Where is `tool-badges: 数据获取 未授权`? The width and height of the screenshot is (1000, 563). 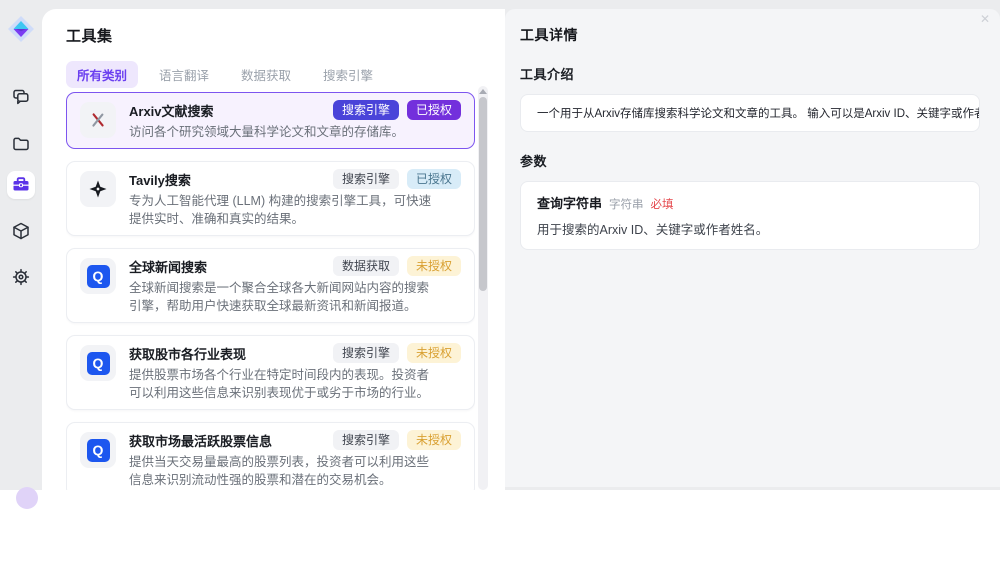
tool-badges: 数据获取 未授权 is located at coordinates (396, 266).